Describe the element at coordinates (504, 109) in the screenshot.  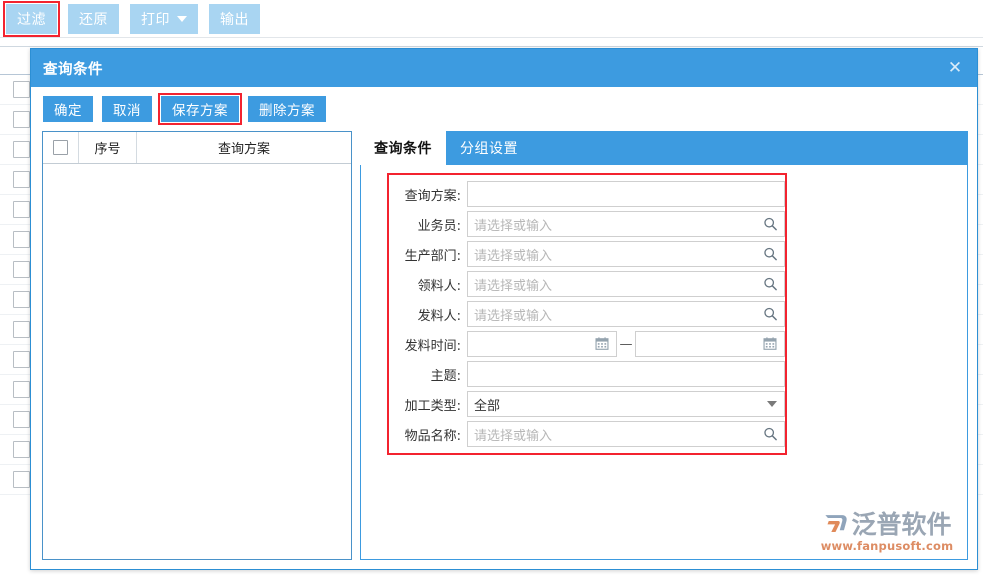
I see `dialog-action-bar: 确定 取消 保存方案 删除方案` at that location.